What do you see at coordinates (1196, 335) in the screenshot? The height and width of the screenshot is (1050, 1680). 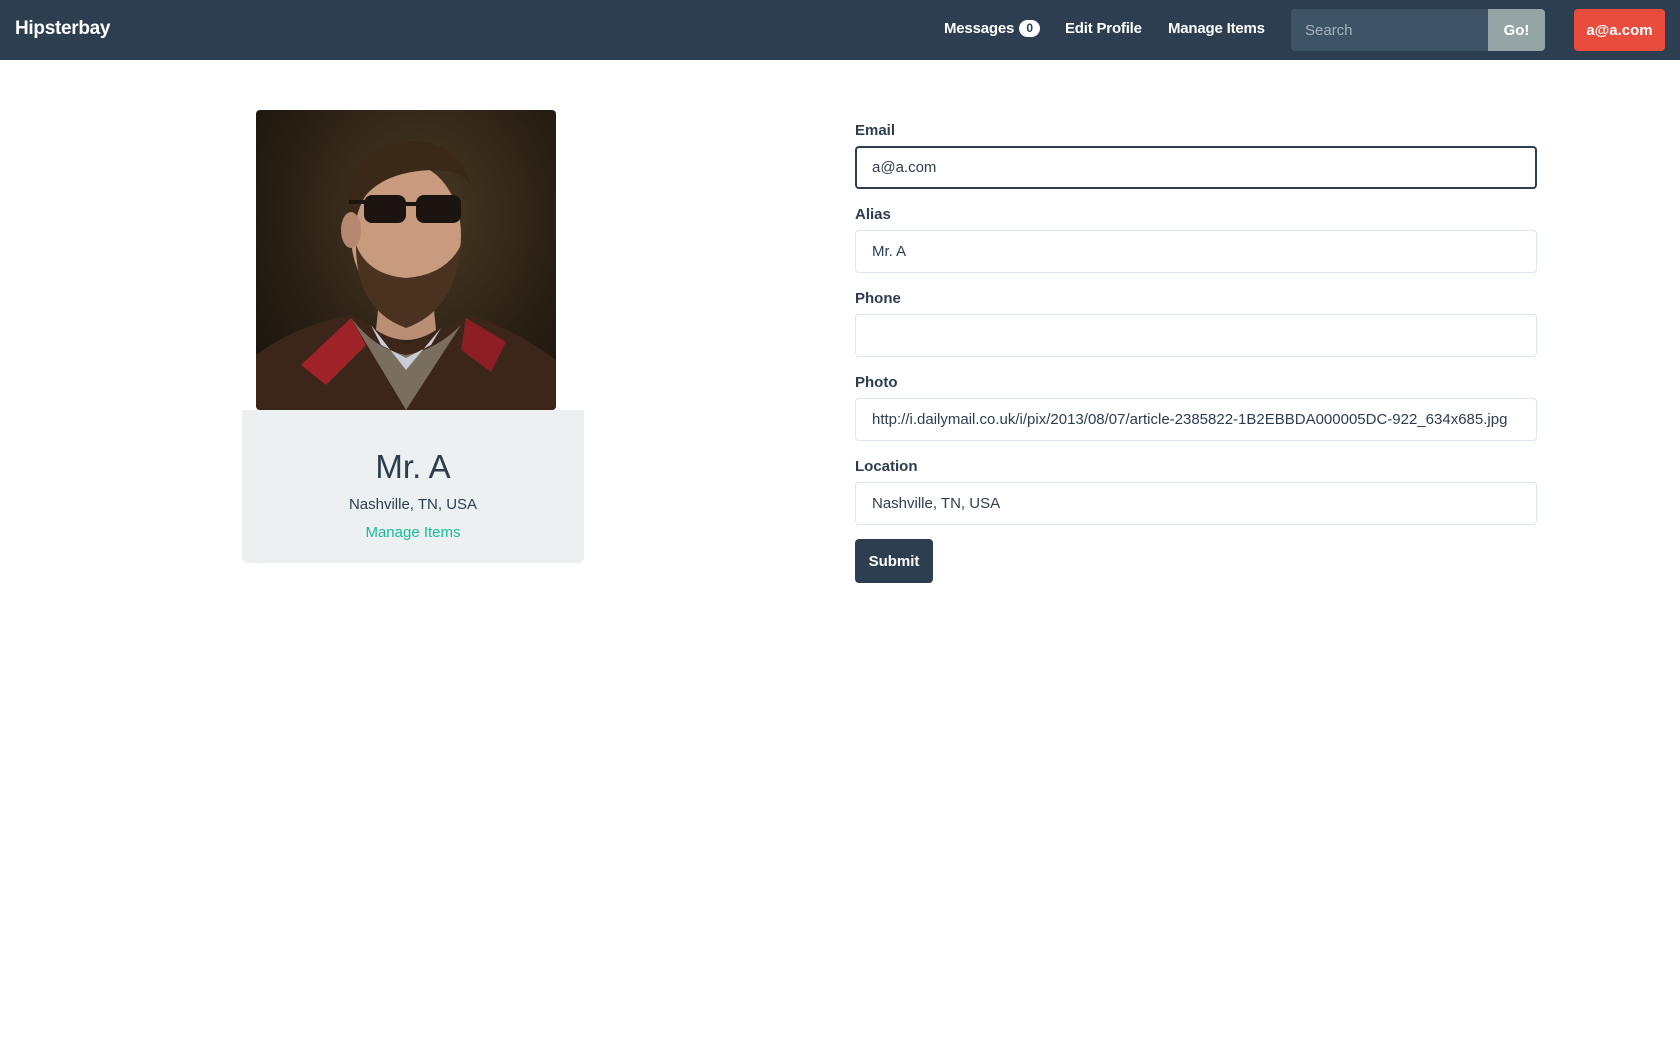 I see `phone-field` at bounding box center [1196, 335].